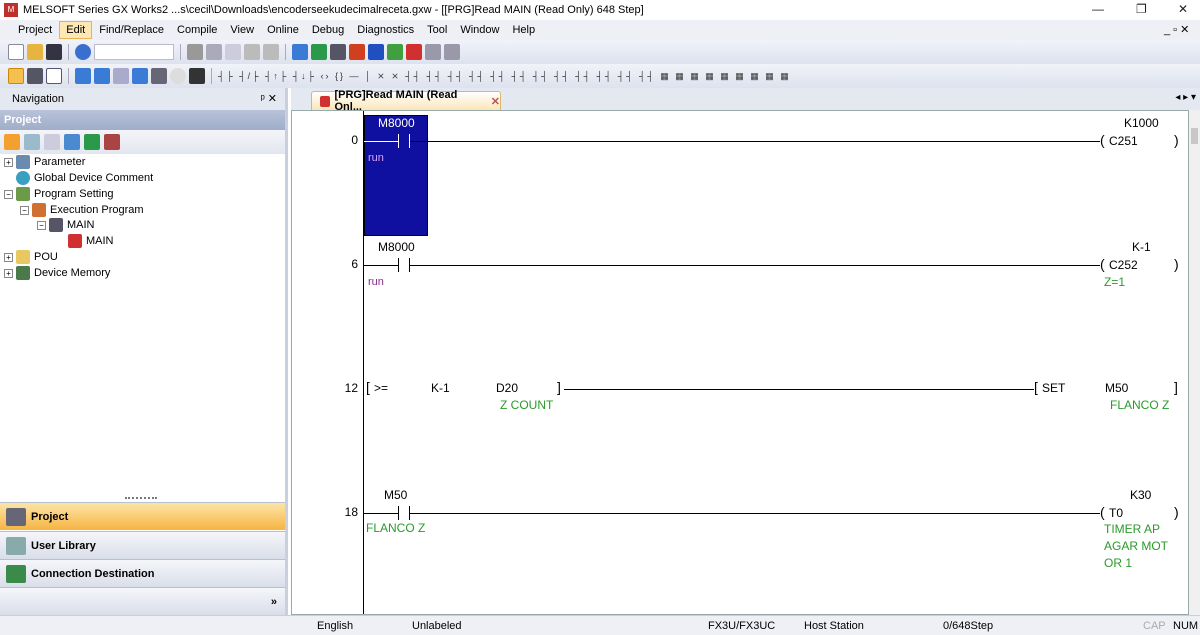 The height and width of the screenshot is (635, 1200). What do you see at coordinates (1194, 136) in the screenshot?
I see `scrollbar-thumb` at bounding box center [1194, 136].